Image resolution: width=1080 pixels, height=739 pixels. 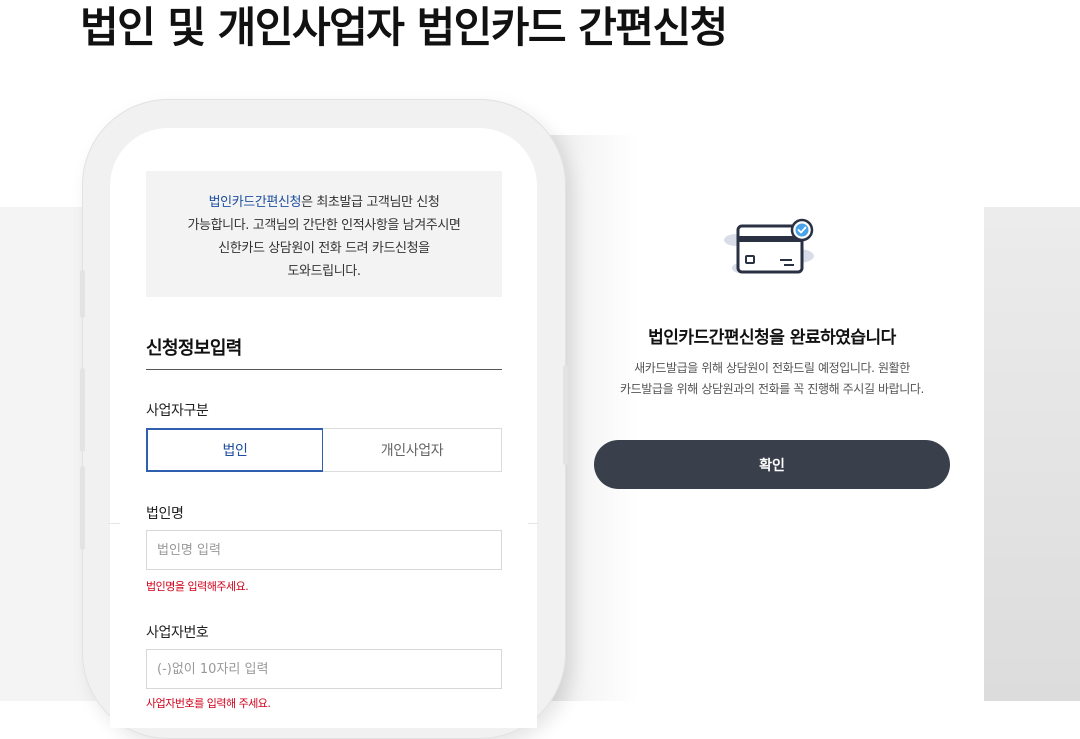 I want to click on notice-line2: 가능합니다. 고객님의 간단한 인적사항을 남겨주시면, so click(x=324, y=225).